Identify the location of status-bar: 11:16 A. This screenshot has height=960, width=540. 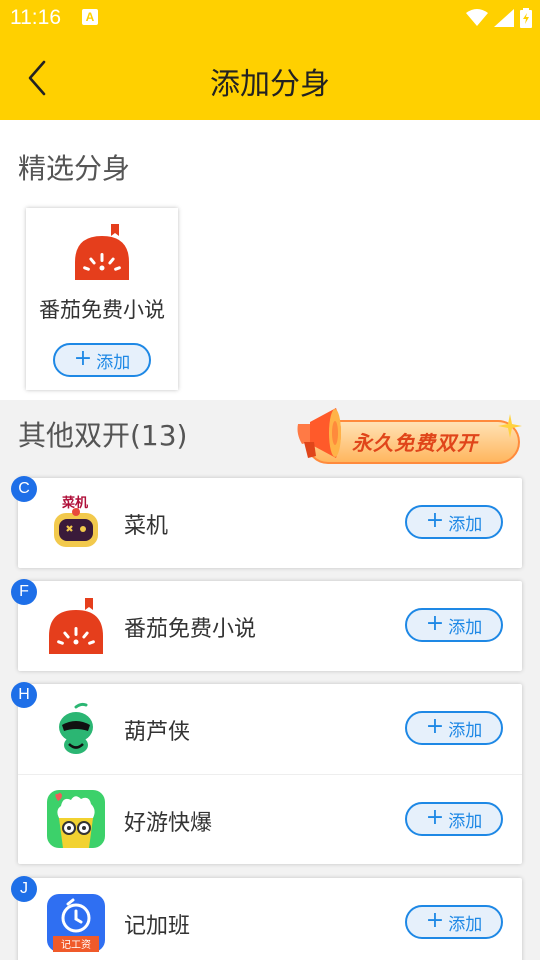
(270, 18).